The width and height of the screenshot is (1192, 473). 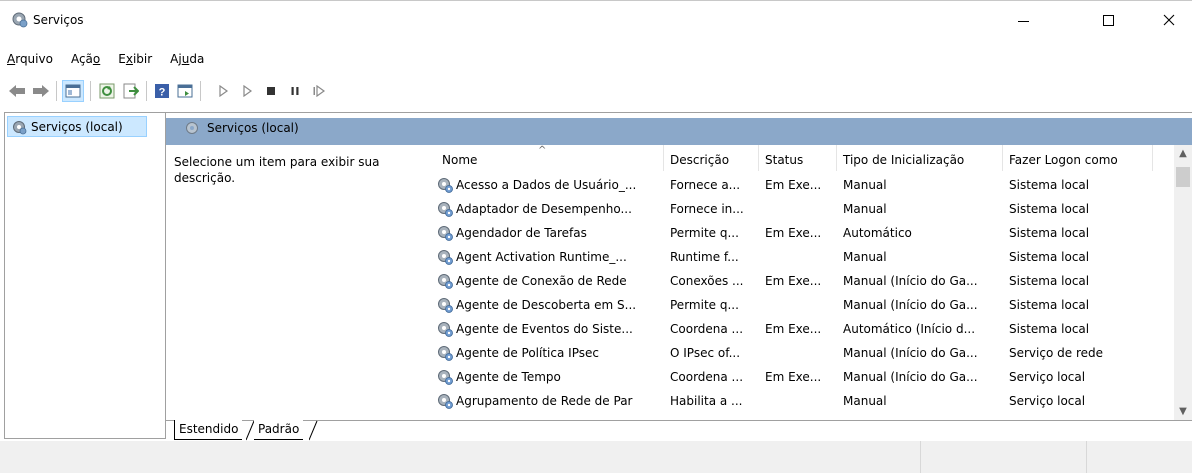 I want to click on start-service-icon, so click(x=223, y=91).